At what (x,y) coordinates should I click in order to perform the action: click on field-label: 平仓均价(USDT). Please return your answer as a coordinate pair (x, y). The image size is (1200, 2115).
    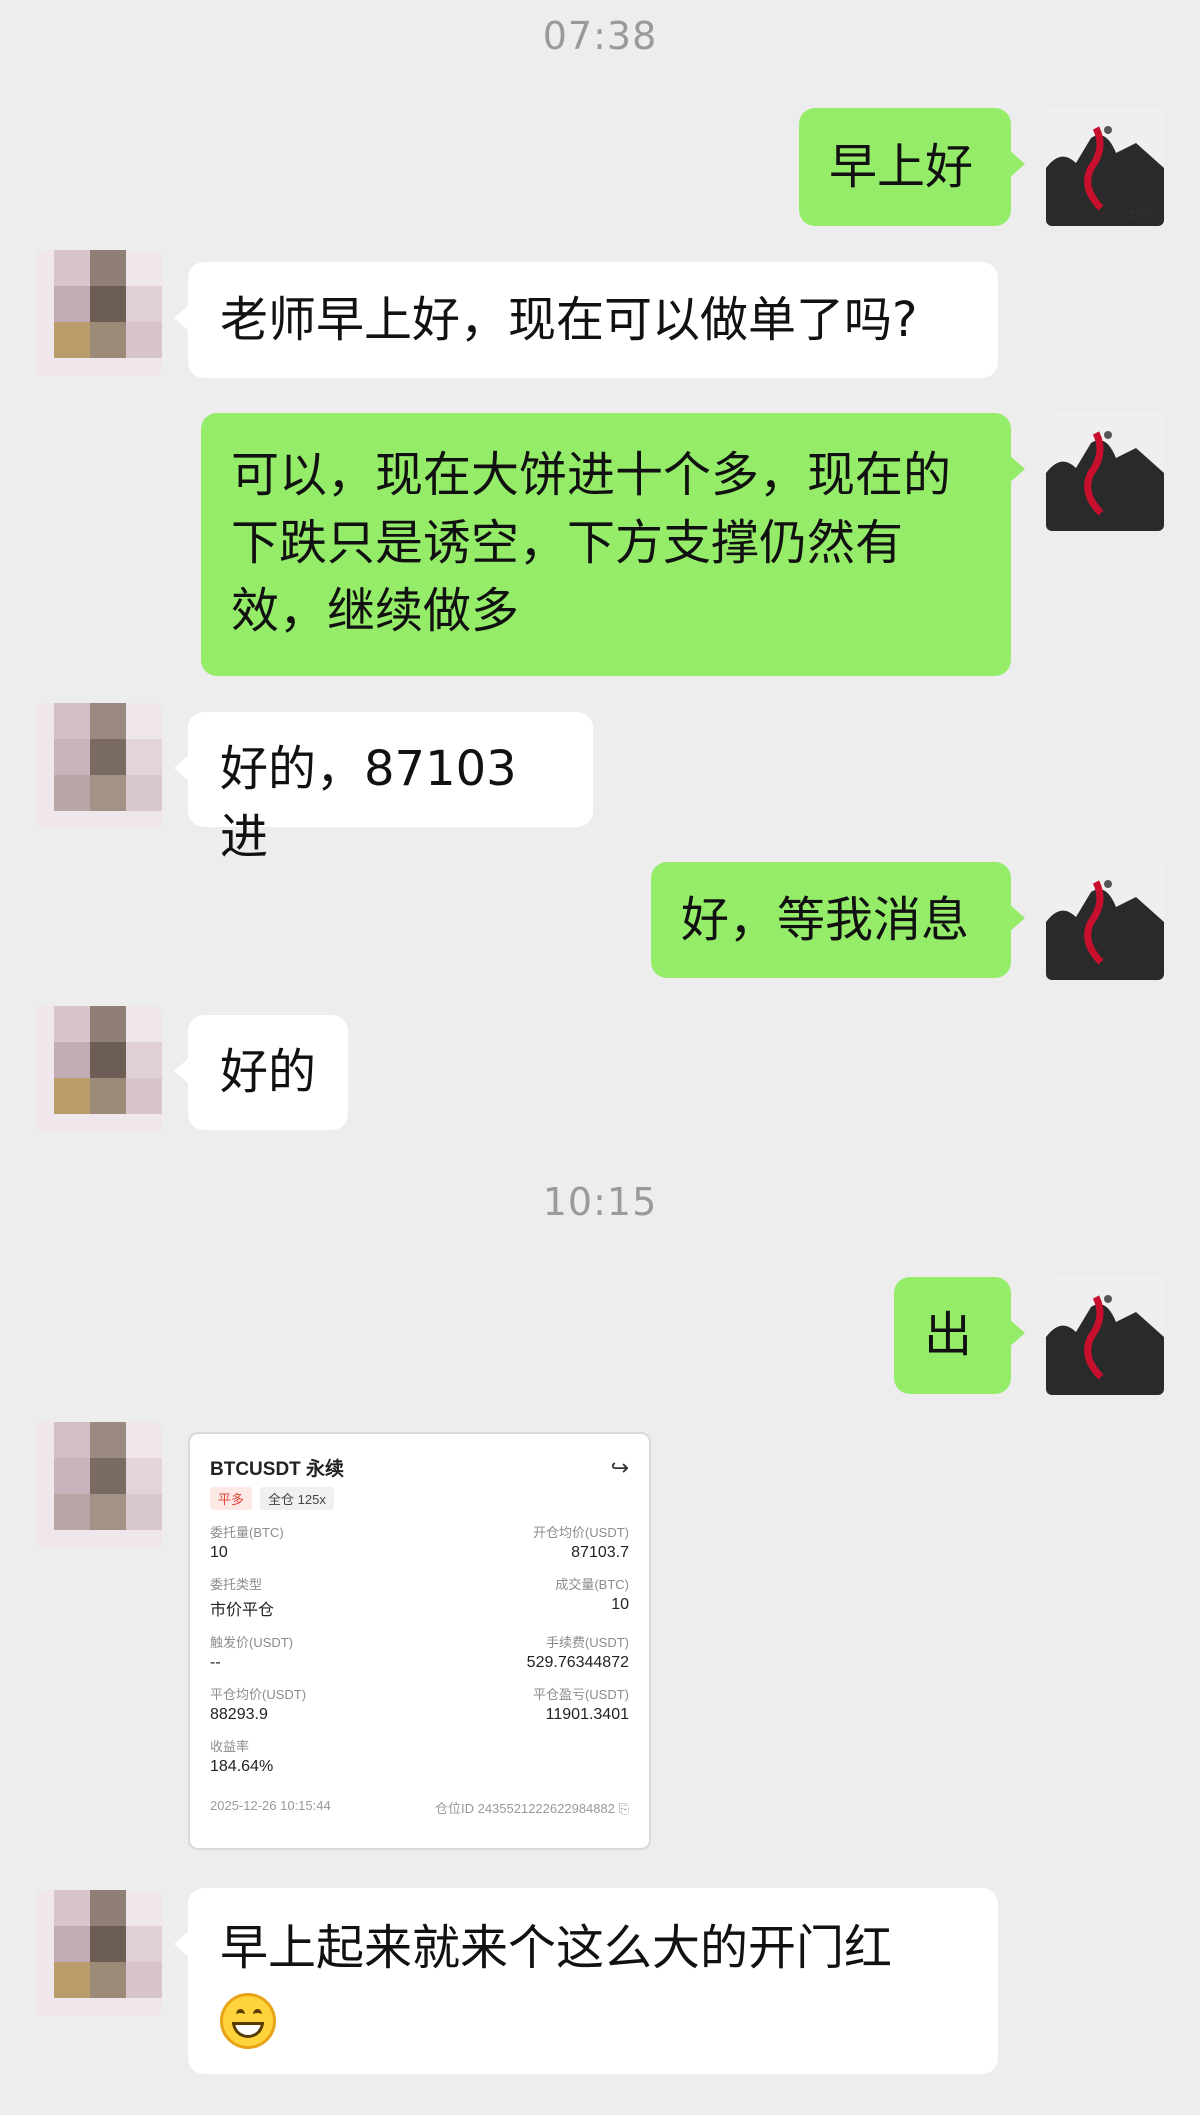
    Looking at the image, I should click on (258, 1694).